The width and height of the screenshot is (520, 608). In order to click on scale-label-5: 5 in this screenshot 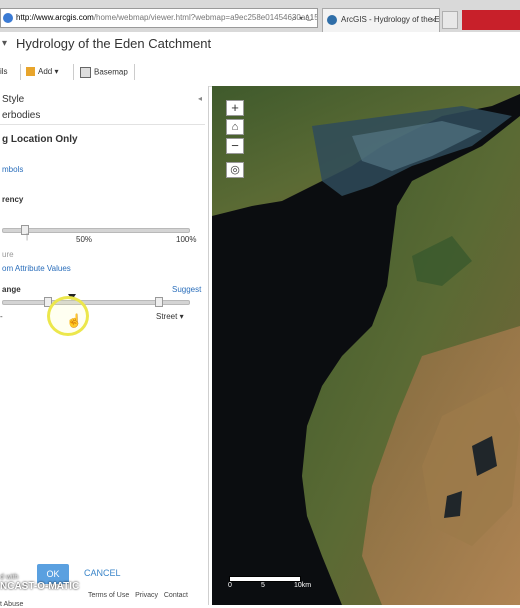, I will do `click(263, 585)`.